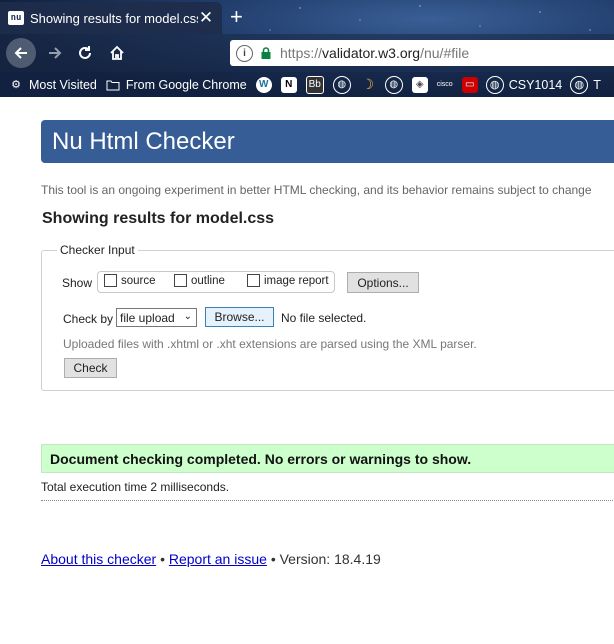  I want to click on about-checker-link: About this checker, so click(98, 559).